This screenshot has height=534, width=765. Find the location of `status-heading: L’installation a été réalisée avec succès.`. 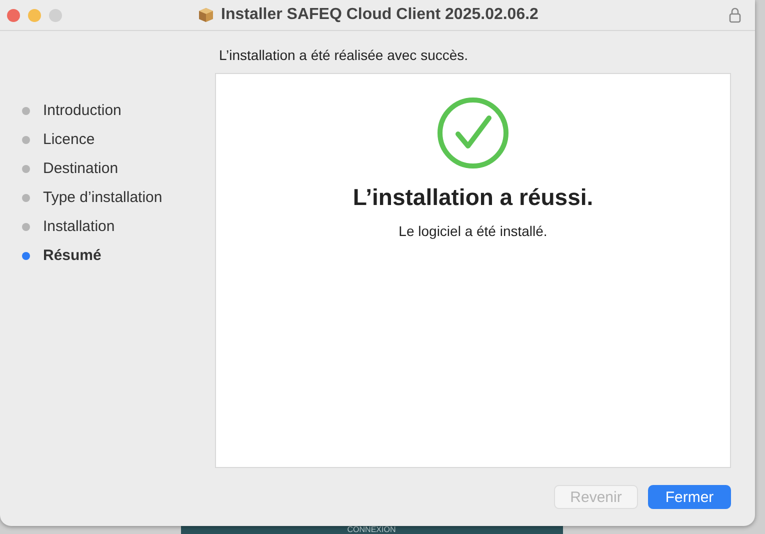

status-heading: L’installation a été réalisée avec succès. is located at coordinates (344, 55).